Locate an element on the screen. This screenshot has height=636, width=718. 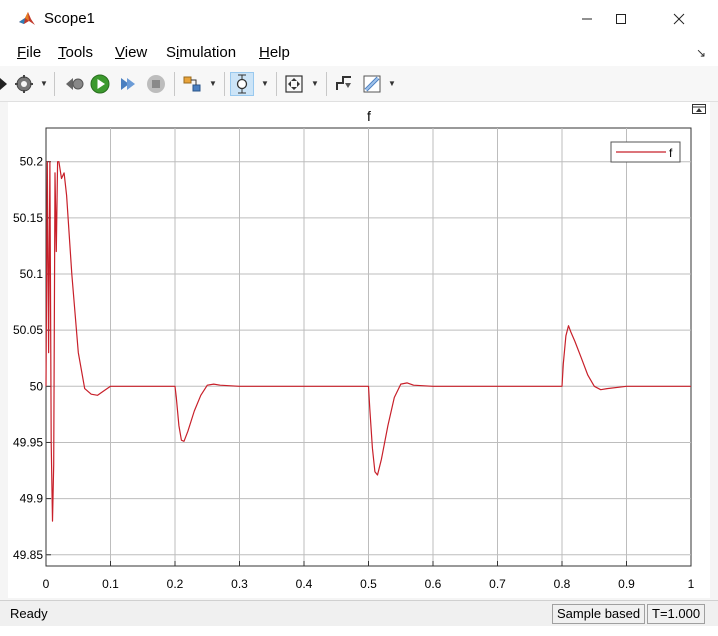
legend: f is located at coordinates (645, 152).